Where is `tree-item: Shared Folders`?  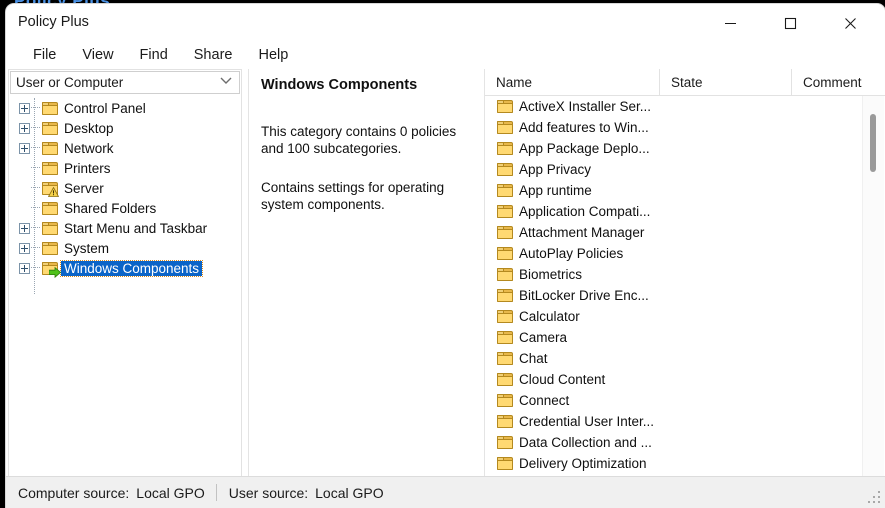
tree-item: Shared Folders is located at coordinates (125, 208).